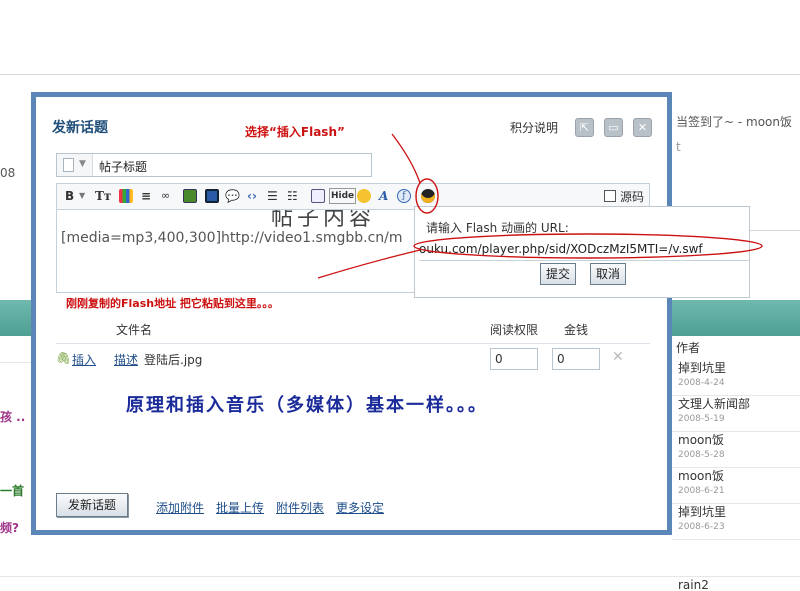 This screenshot has height=591, width=800. I want to click on attachment-list-link: 附件列表, so click(300, 507).